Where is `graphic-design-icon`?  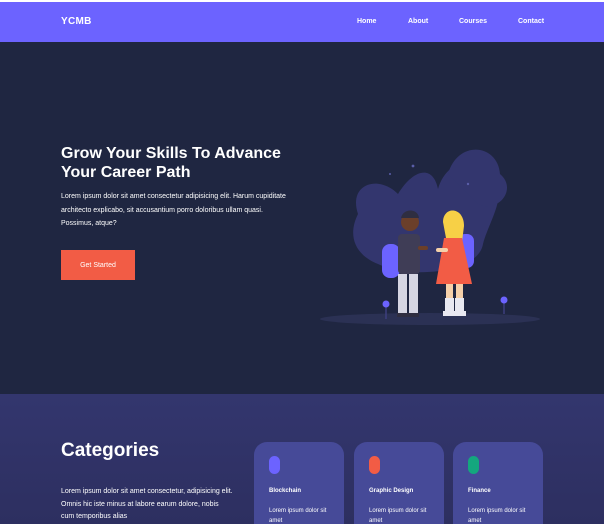 graphic-design-icon is located at coordinates (374, 465).